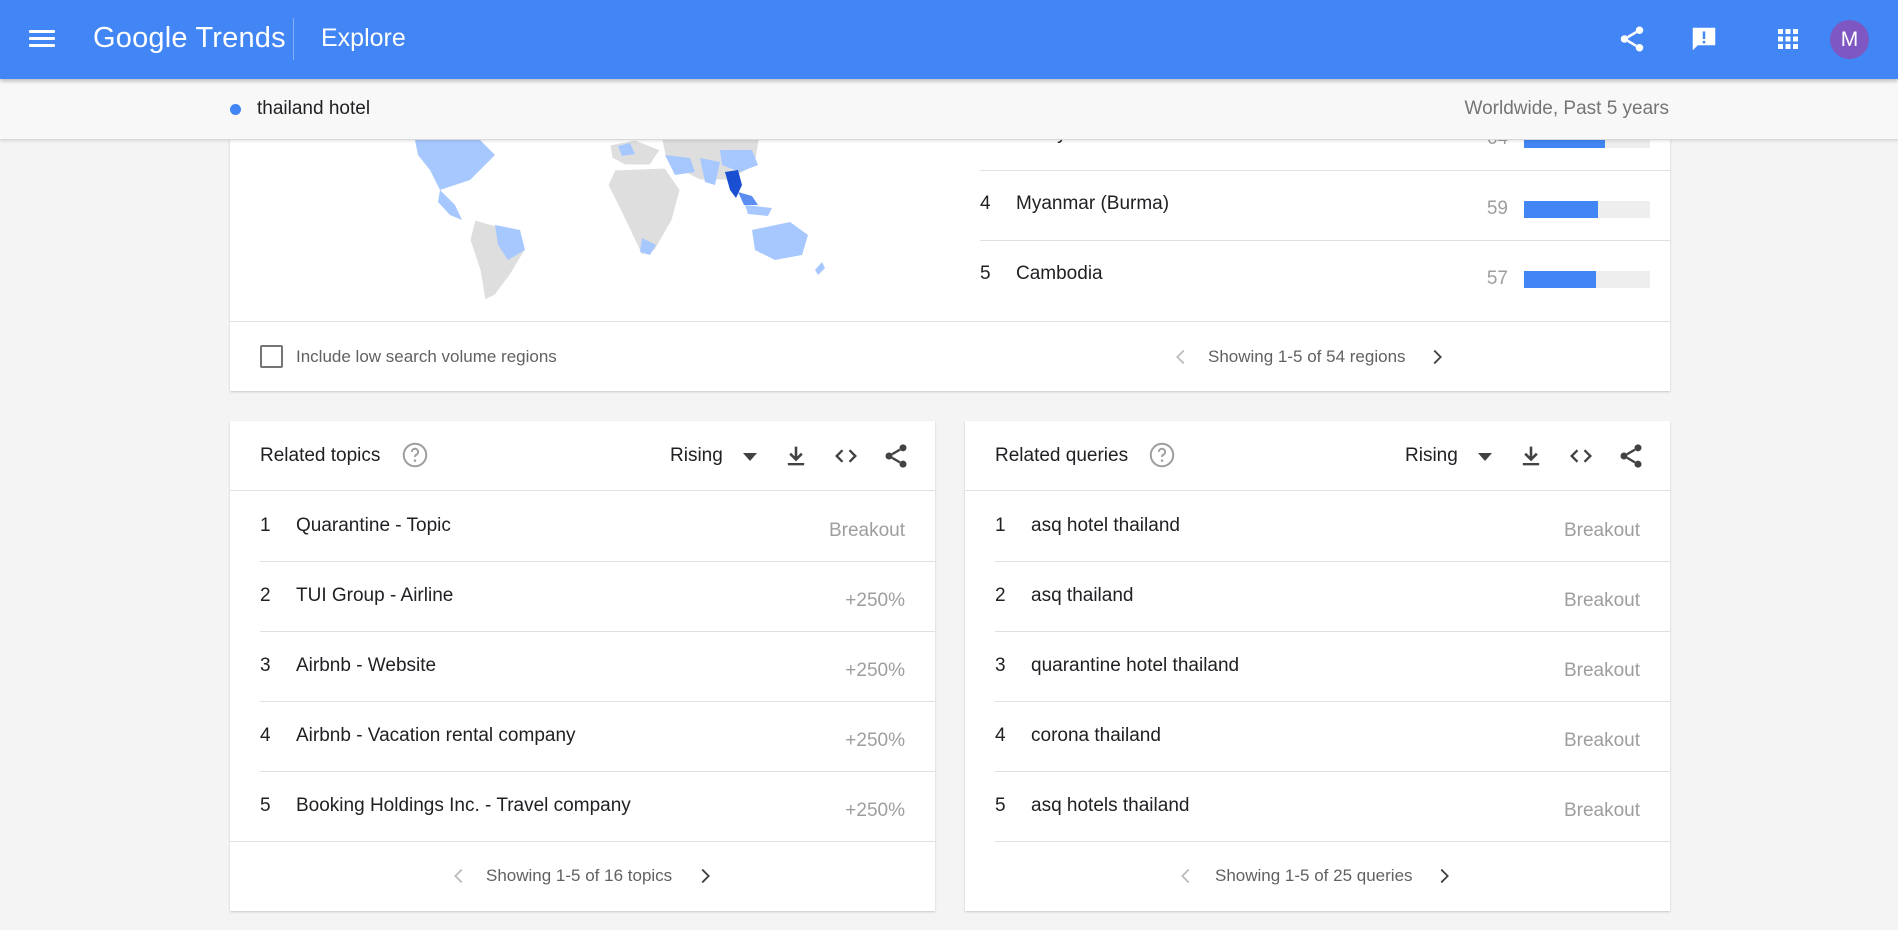 This screenshot has width=1898, height=930. I want to click on feedback-icon, so click(1704, 39).